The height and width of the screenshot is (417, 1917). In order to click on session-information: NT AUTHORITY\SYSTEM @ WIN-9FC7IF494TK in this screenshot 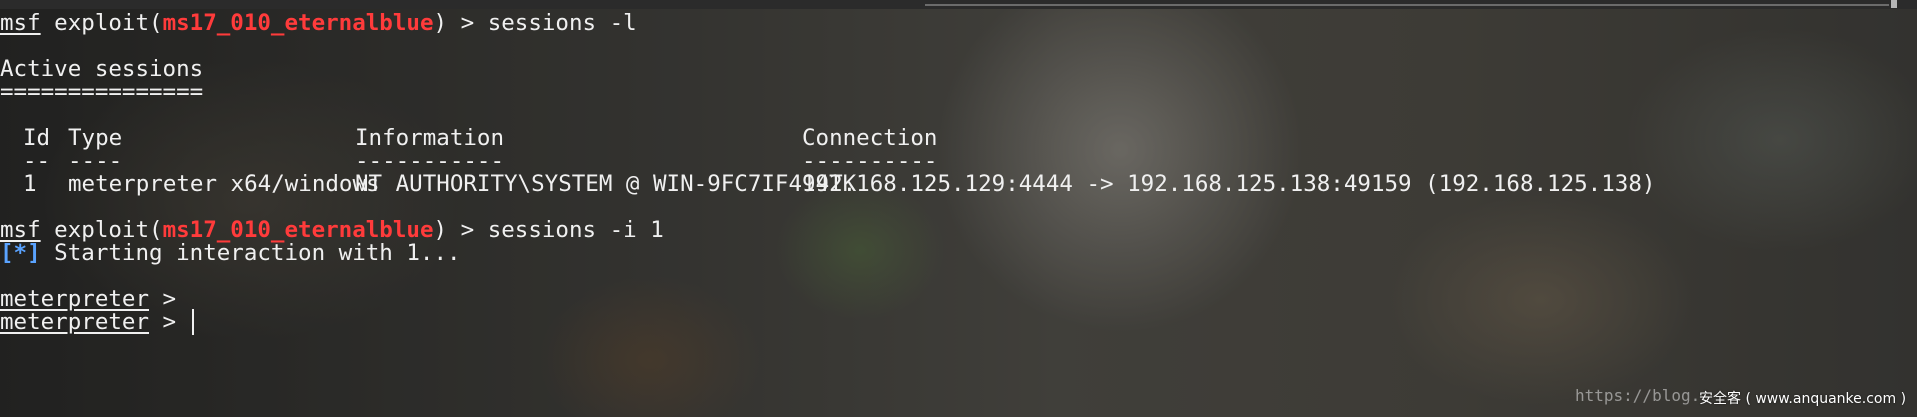, I will do `click(606, 184)`.